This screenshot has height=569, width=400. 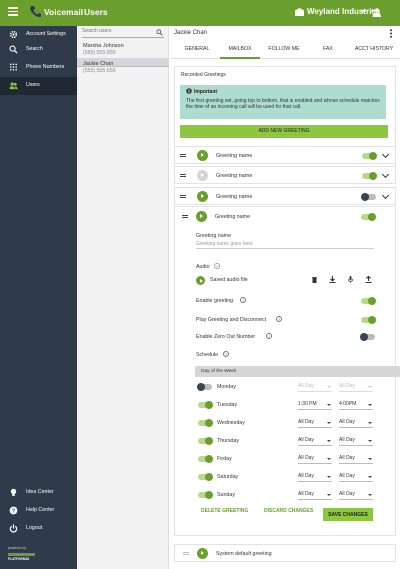 What do you see at coordinates (328, 52) in the screenshot?
I see `tab-fax: FAX` at bounding box center [328, 52].